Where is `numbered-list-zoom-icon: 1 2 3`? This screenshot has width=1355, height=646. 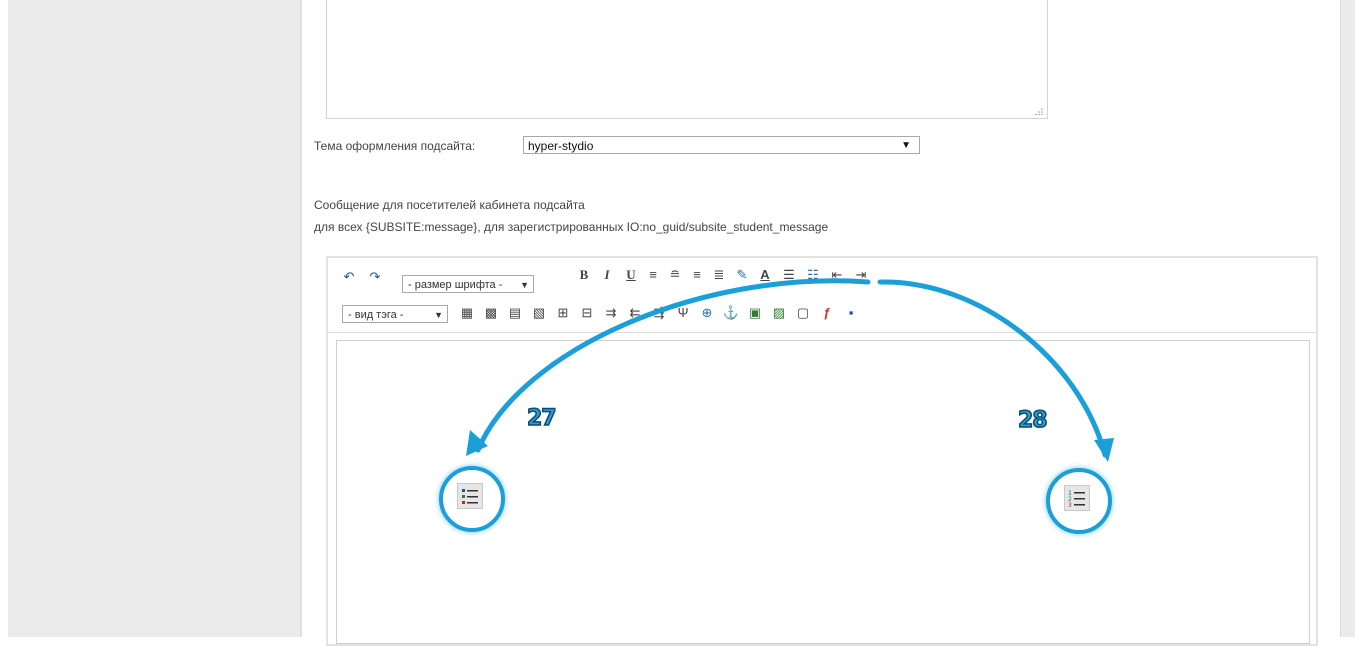
numbered-list-zoom-icon: 1 2 3 is located at coordinates (1077, 498).